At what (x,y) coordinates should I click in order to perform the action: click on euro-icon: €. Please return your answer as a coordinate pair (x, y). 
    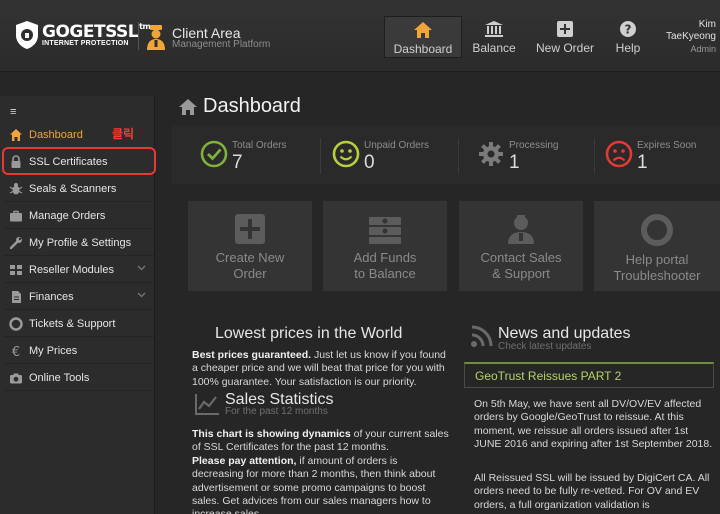
    Looking at the image, I should click on (16, 351).